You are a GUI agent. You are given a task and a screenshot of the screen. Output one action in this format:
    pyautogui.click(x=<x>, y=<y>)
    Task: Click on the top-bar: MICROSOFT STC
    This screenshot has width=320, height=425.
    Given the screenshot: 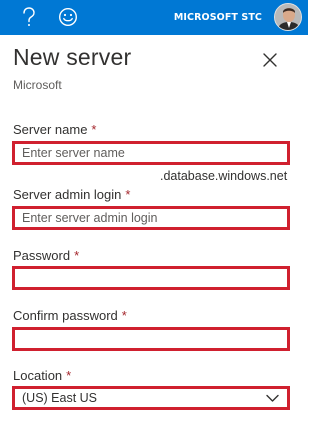 What is the action you would take?
    pyautogui.click(x=154, y=17)
    